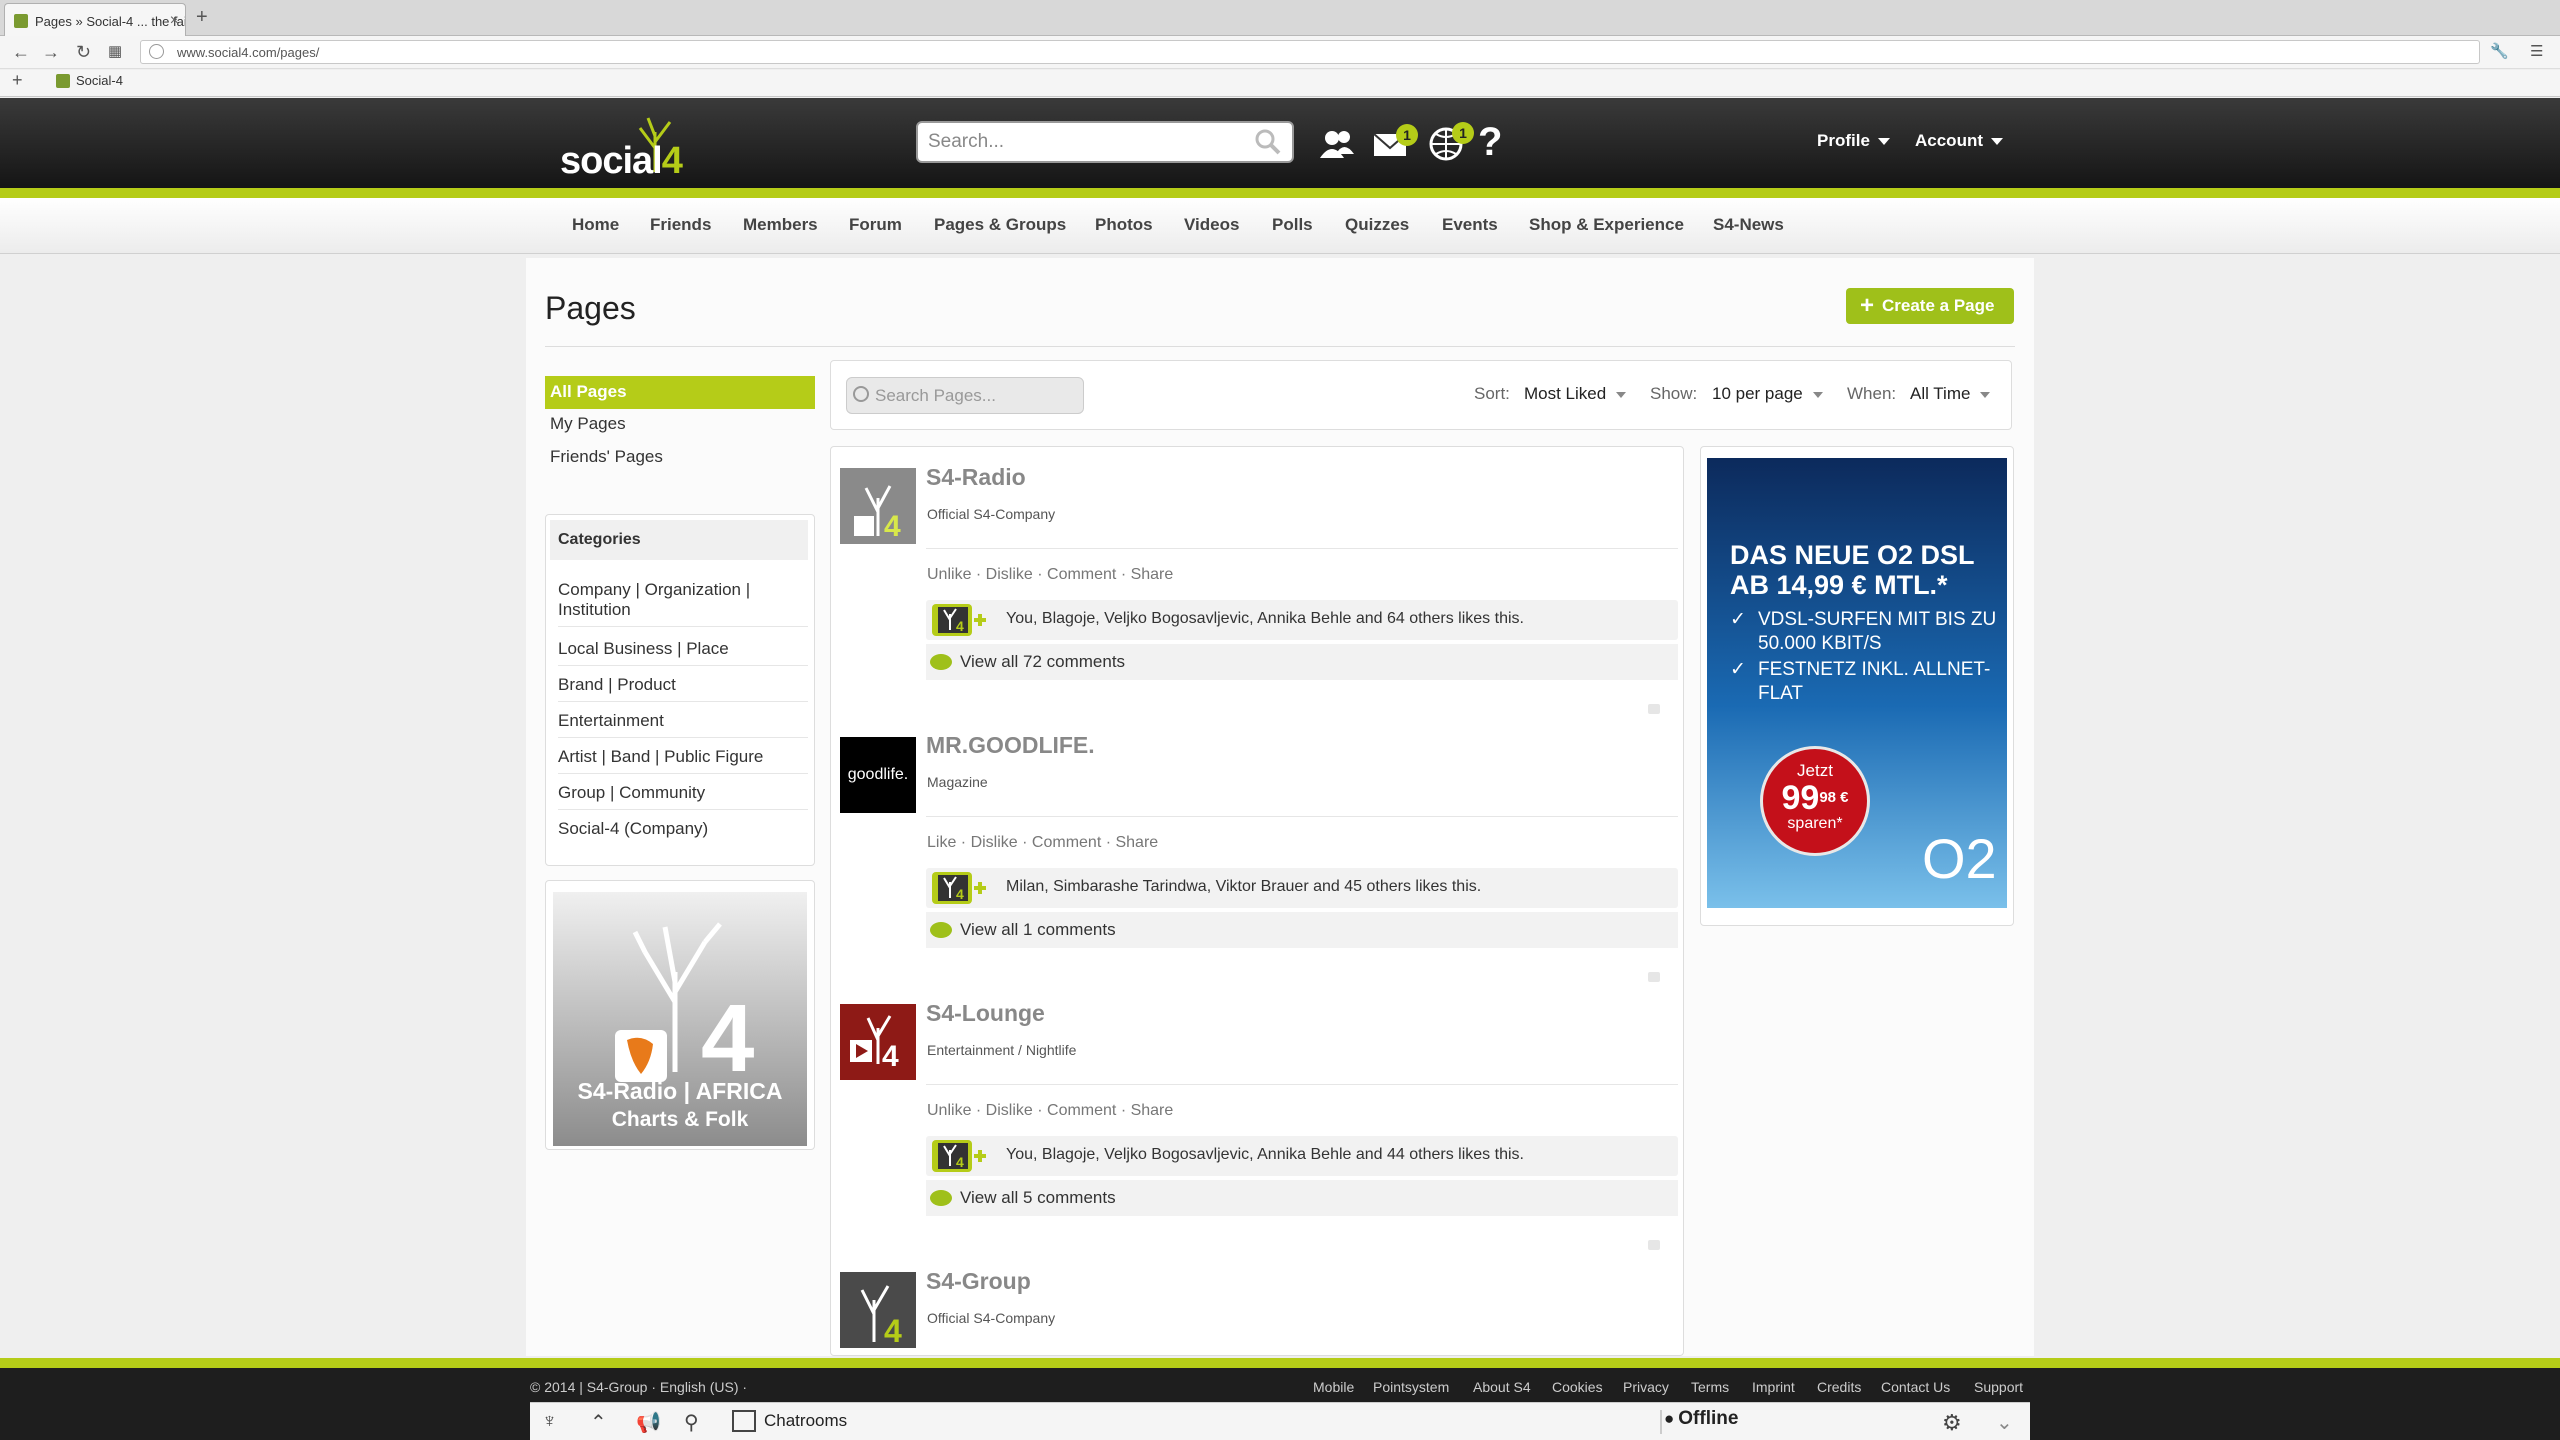 The height and width of the screenshot is (1440, 2560). What do you see at coordinates (595, 225) in the screenshot?
I see `nav-home: Home` at bounding box center [595, 225].